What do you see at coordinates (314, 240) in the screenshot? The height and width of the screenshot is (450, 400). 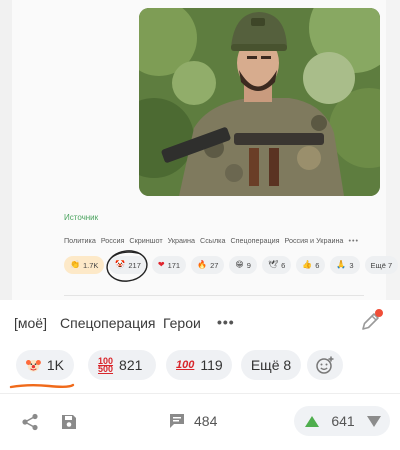 I see `screenshot-tag: Россия и Украина` at bounding box center [314, 240].